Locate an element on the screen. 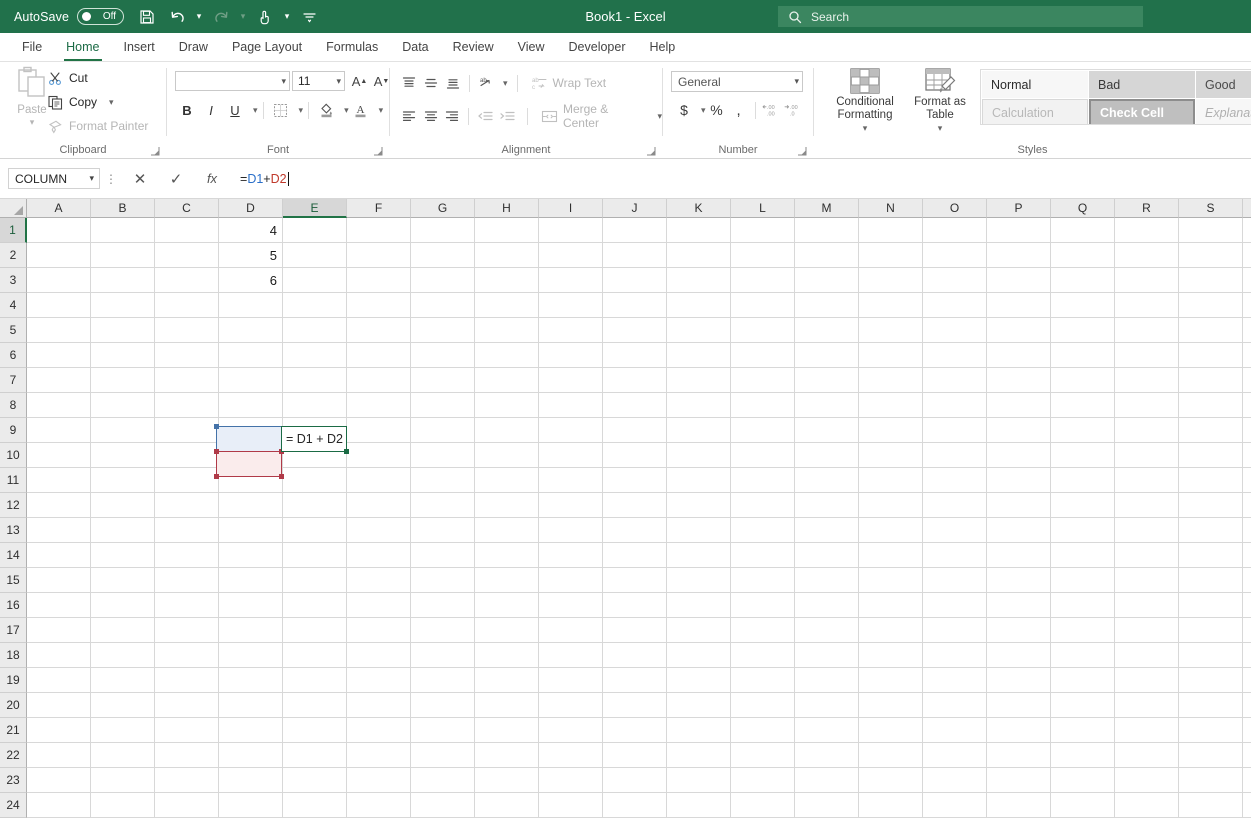 The image size is (1251, 828). cell-Q21 is located at coordinates (1083, 730).